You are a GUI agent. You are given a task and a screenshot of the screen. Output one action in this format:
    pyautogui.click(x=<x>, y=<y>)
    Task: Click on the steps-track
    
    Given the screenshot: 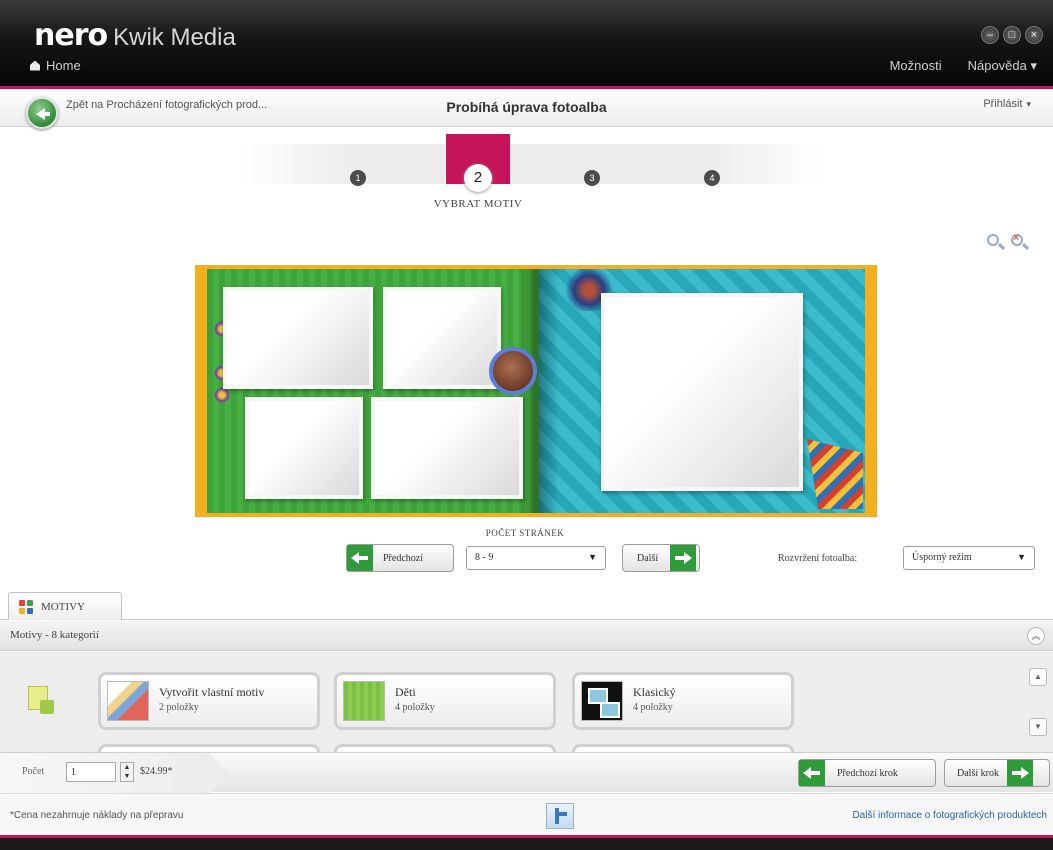 What is the action you would take?
    pyautogui.click(x=530, y=164)
    